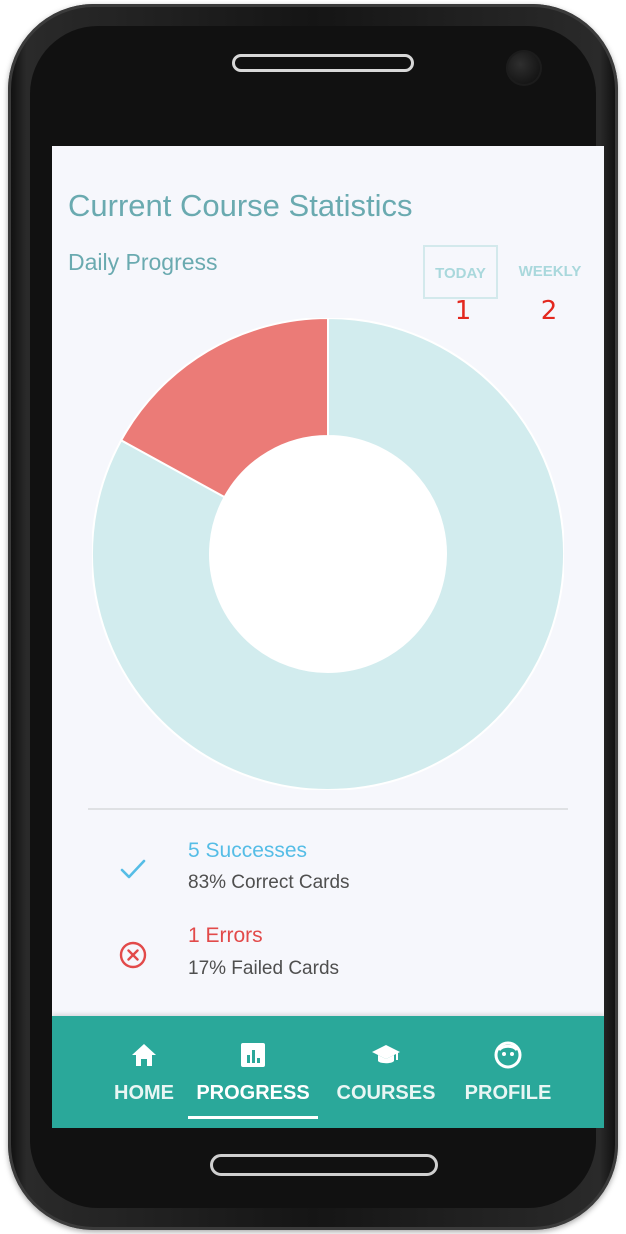 The width and height of the screenshot is (626, 1234). Describe the element at coordinates (269, 882) in the screenshot. I see `successes-percent: 83% Correct Cards` at that location.